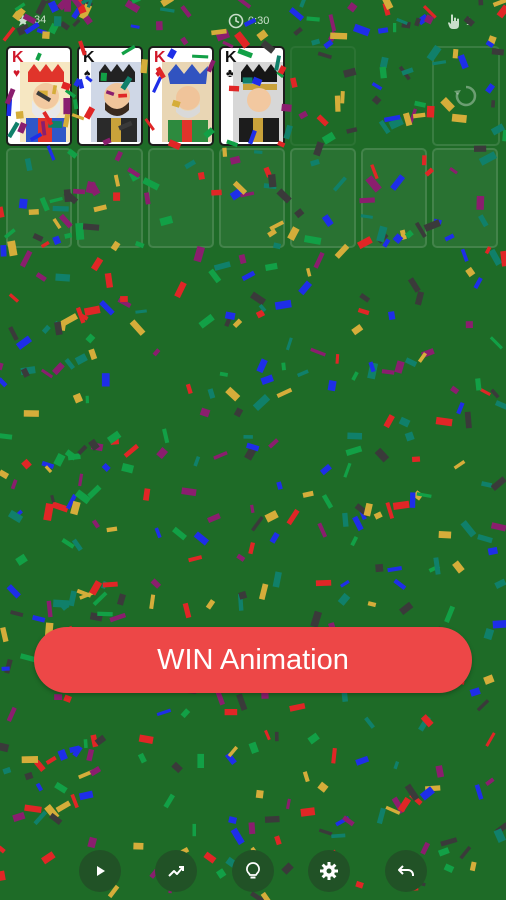 This screenshot has width=506, height=900. I want to click on foundation-empty-slot, so click(323, 96).